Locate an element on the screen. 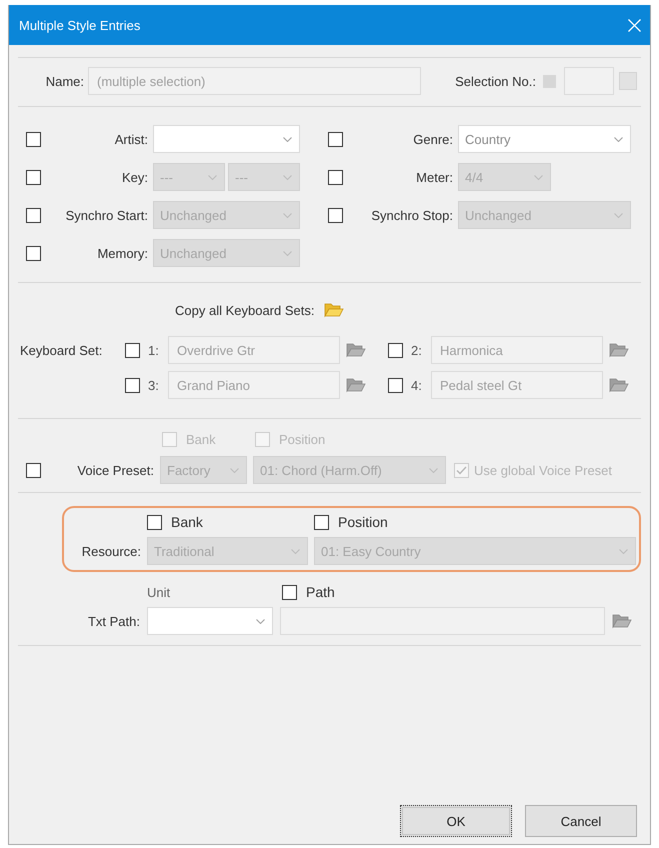 The width and height of the screenshot is (659, 848). dialog-button: Cancel is located at coordinates (581, 821).